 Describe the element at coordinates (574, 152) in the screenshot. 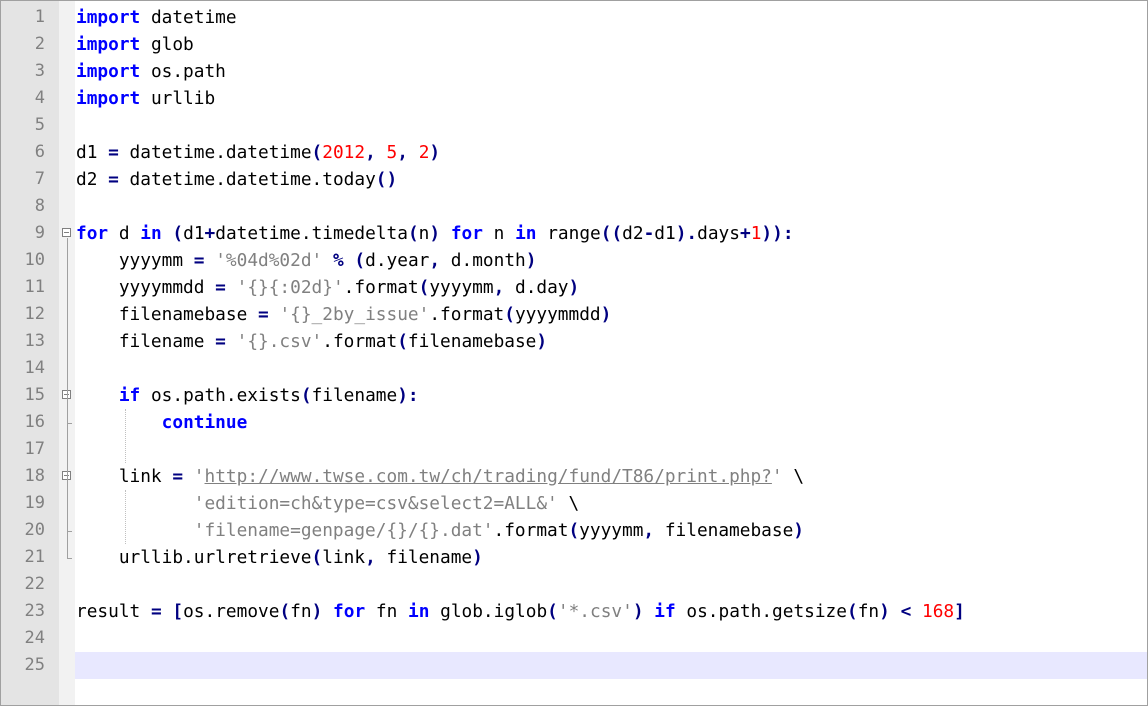

I see `code-line: 6 d1 = datetime.datetime(2012, 5, 2)` at that location.